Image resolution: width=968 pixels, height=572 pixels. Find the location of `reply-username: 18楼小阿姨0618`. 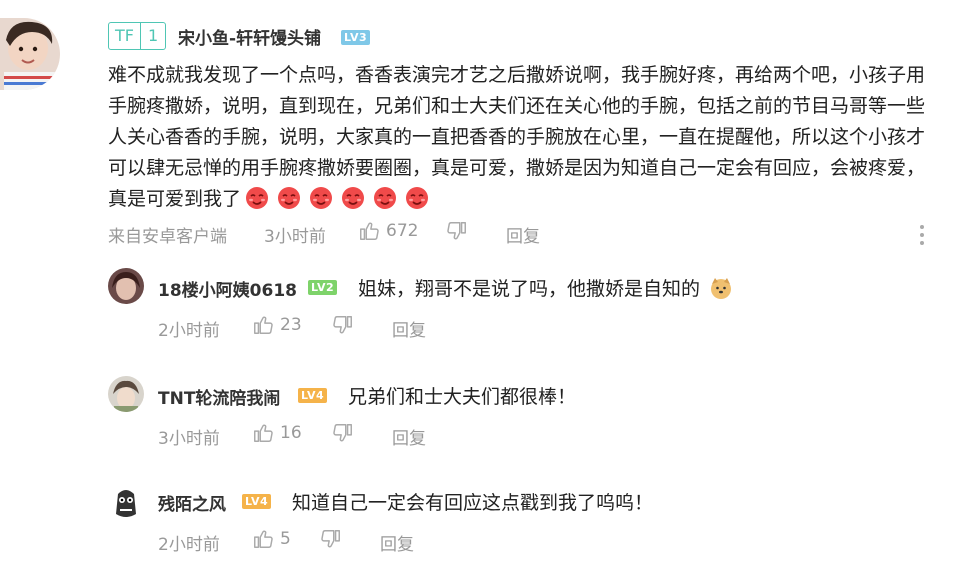

reply-username: 18楼小阿姨0618 is located at coordinates (227, 288).